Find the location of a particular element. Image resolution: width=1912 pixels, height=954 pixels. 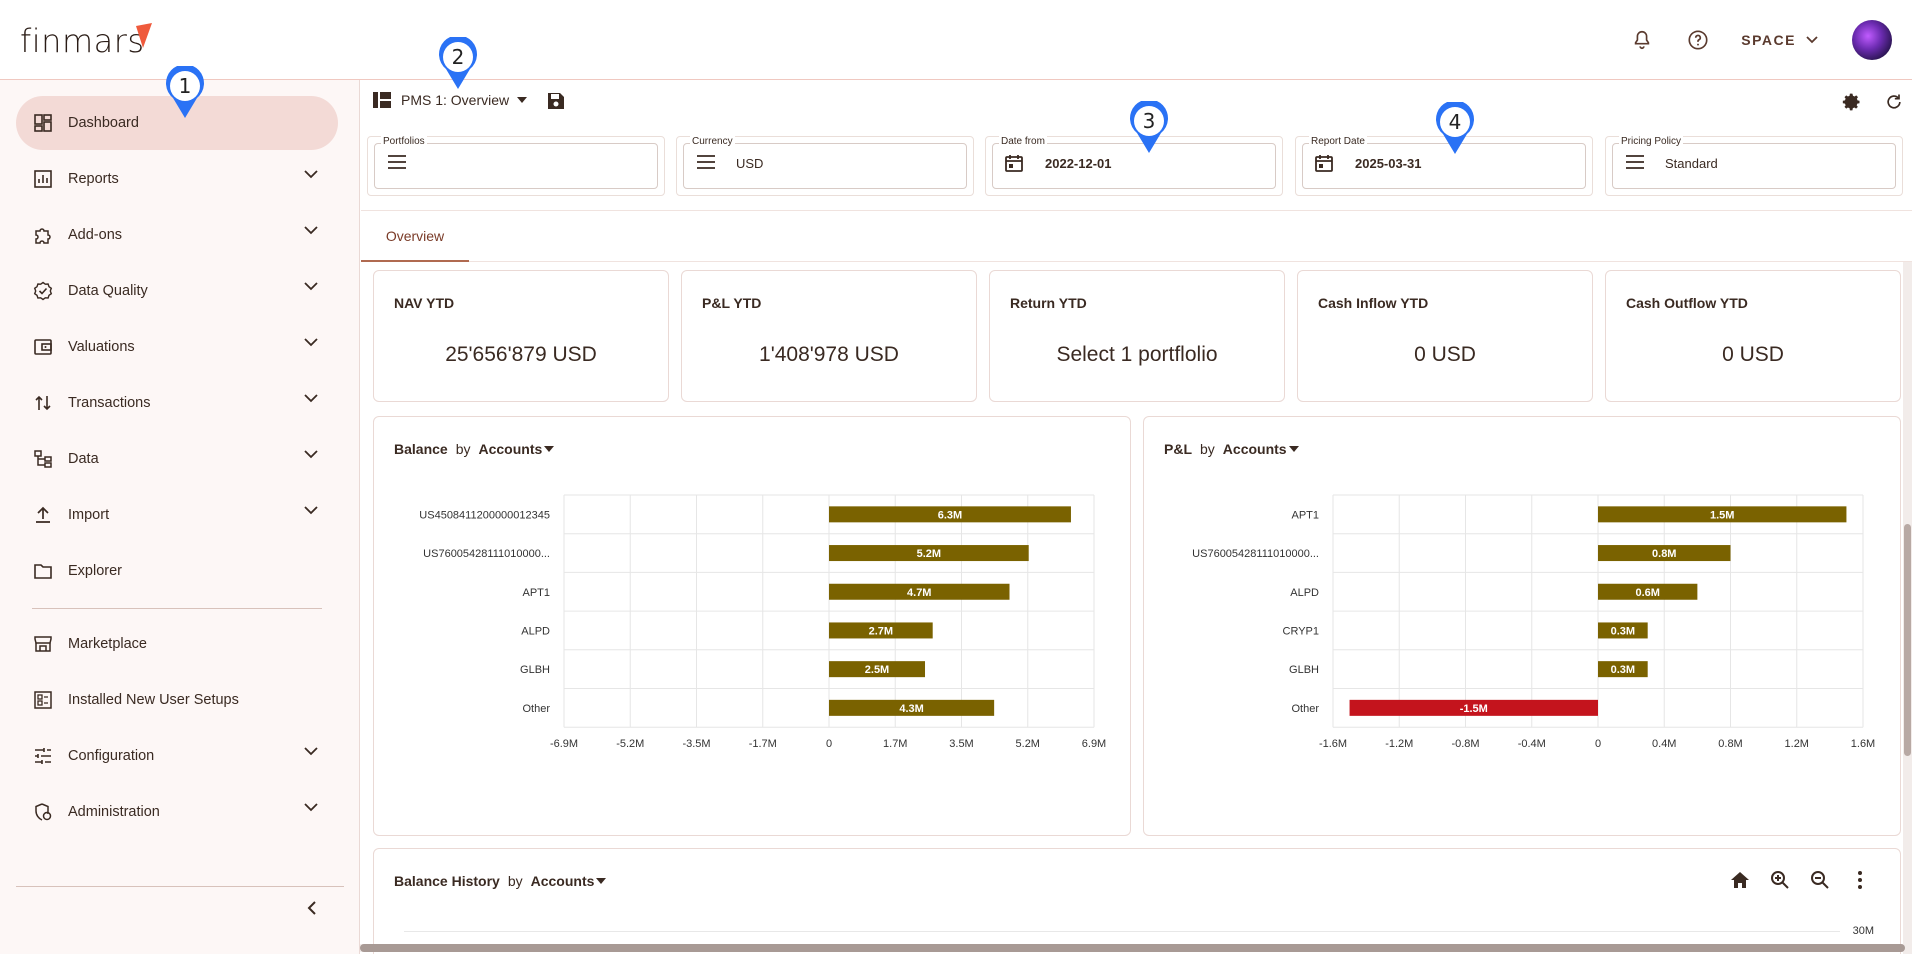

sidebar-item-reports: Reports is located at coordinates (177, 179).